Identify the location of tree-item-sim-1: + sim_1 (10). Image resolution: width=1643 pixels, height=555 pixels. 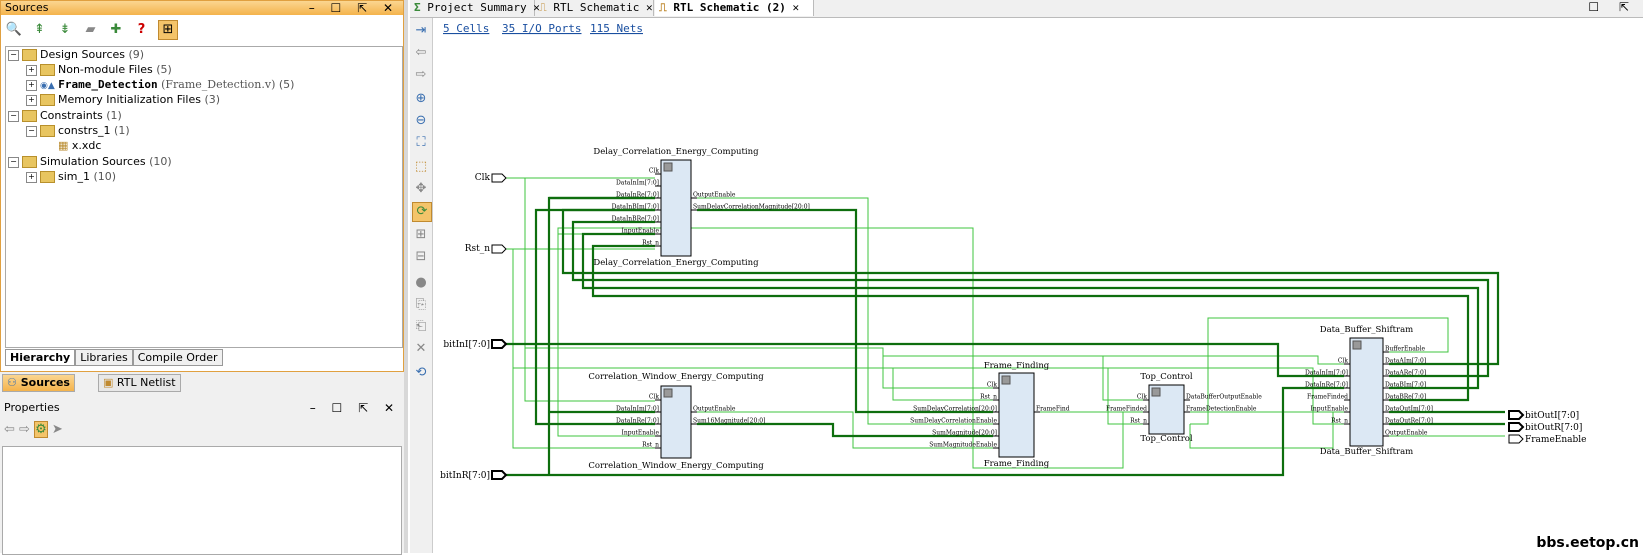
(71, 176).